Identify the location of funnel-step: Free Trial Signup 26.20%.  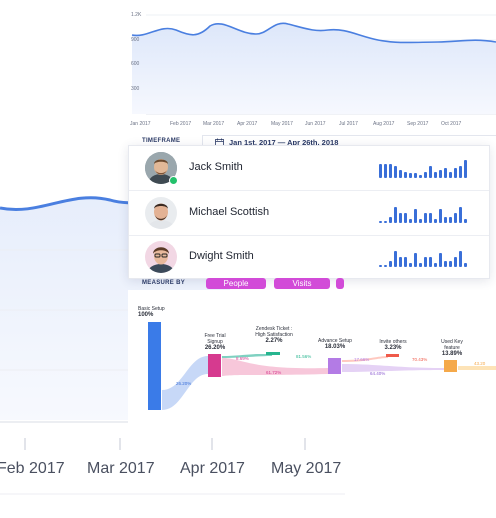
(215, 342).